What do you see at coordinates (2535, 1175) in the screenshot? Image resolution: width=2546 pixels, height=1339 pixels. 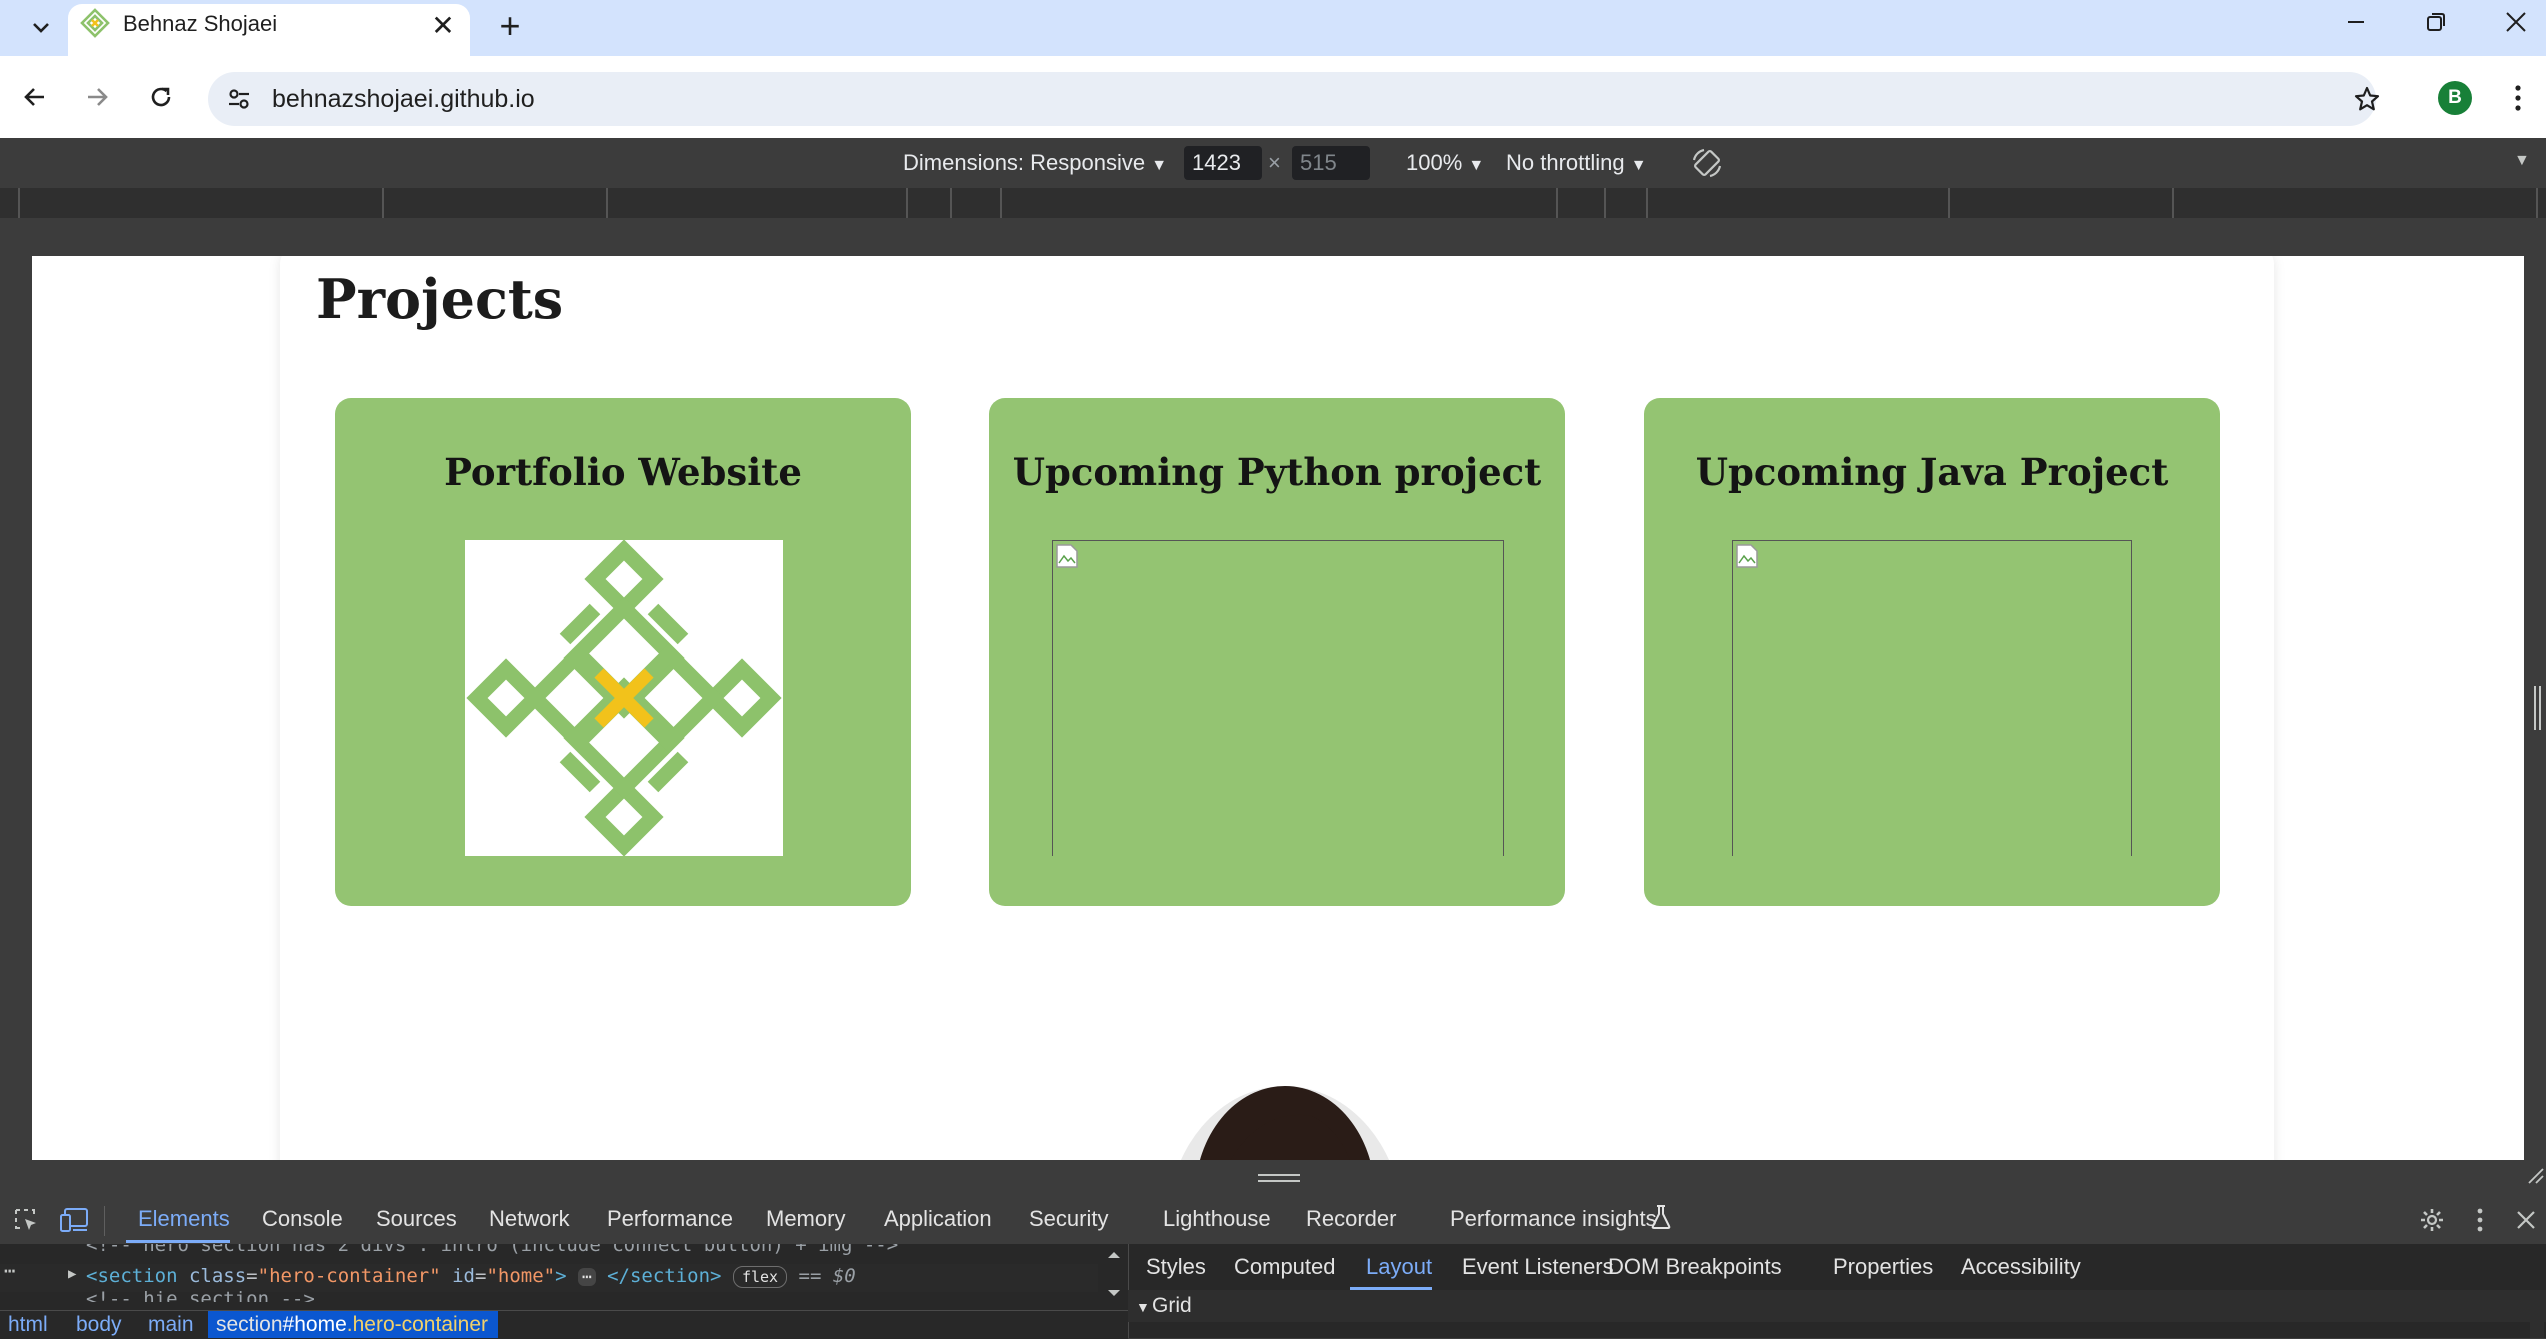 I see `corner-resize-handle` at bounding box center [2535, 1175].